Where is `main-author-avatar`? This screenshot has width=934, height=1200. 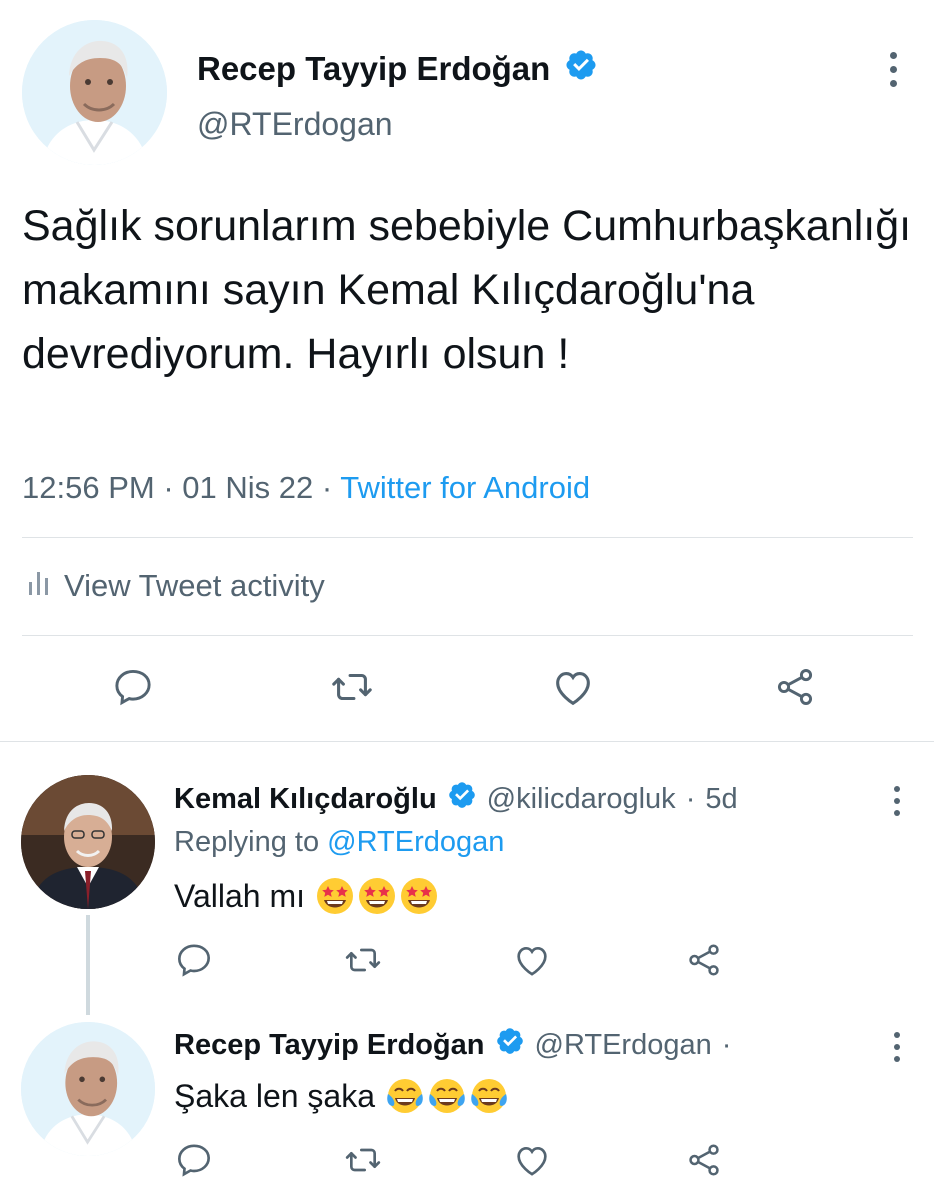 main-author-avatar is located at coordinates (94, 92).